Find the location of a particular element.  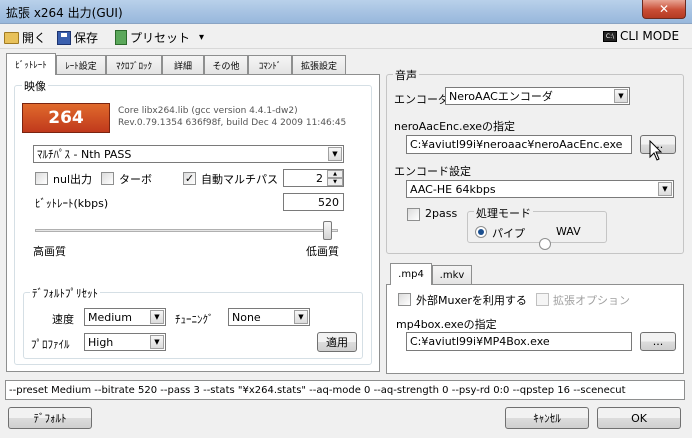

title-bar: 拡張 x264 出力(GUI) ✕ is located at coordinates (346, 12).